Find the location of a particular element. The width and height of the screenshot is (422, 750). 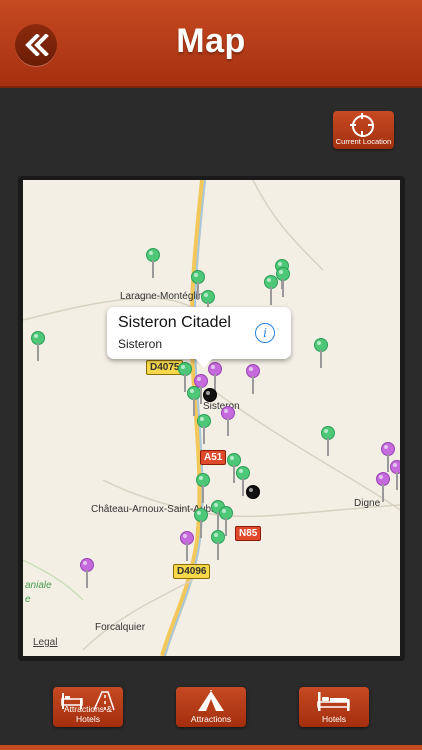

map-town: Laragne-Montéglin is located at coordinates (162, 296).